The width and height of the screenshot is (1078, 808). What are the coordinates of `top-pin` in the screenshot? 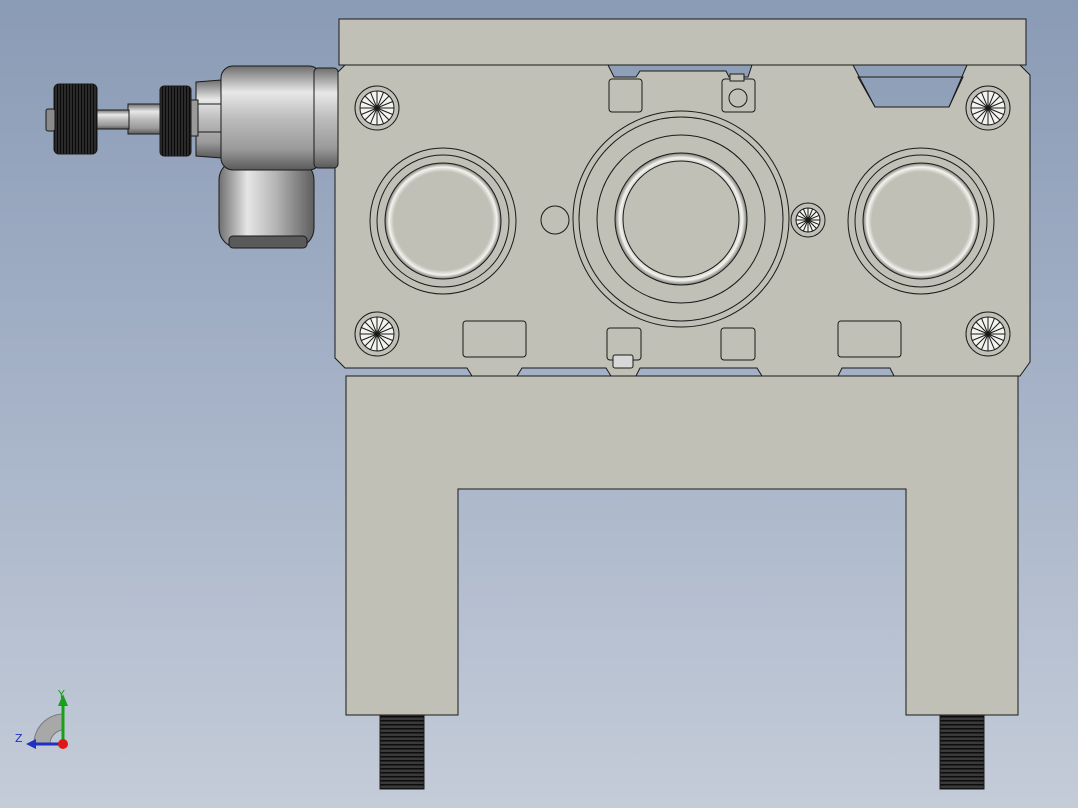 It's located at (738, 98).